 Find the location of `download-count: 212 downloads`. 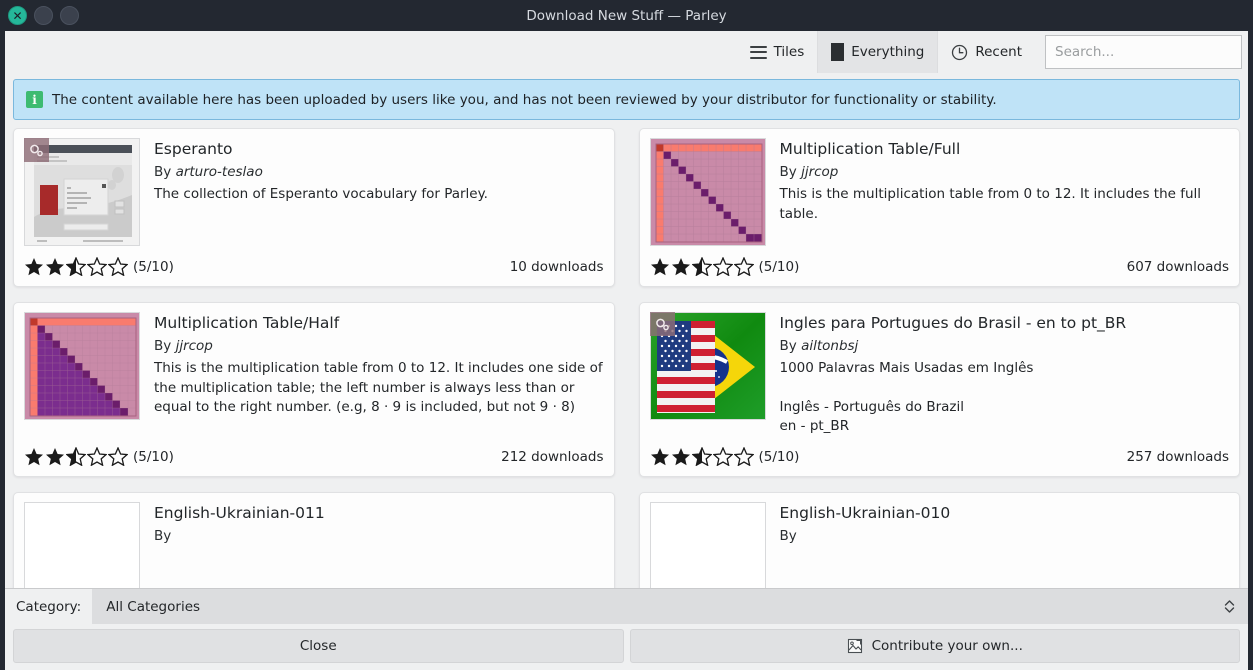

download-count: 212 downloads is located at coordinates (552, 456).